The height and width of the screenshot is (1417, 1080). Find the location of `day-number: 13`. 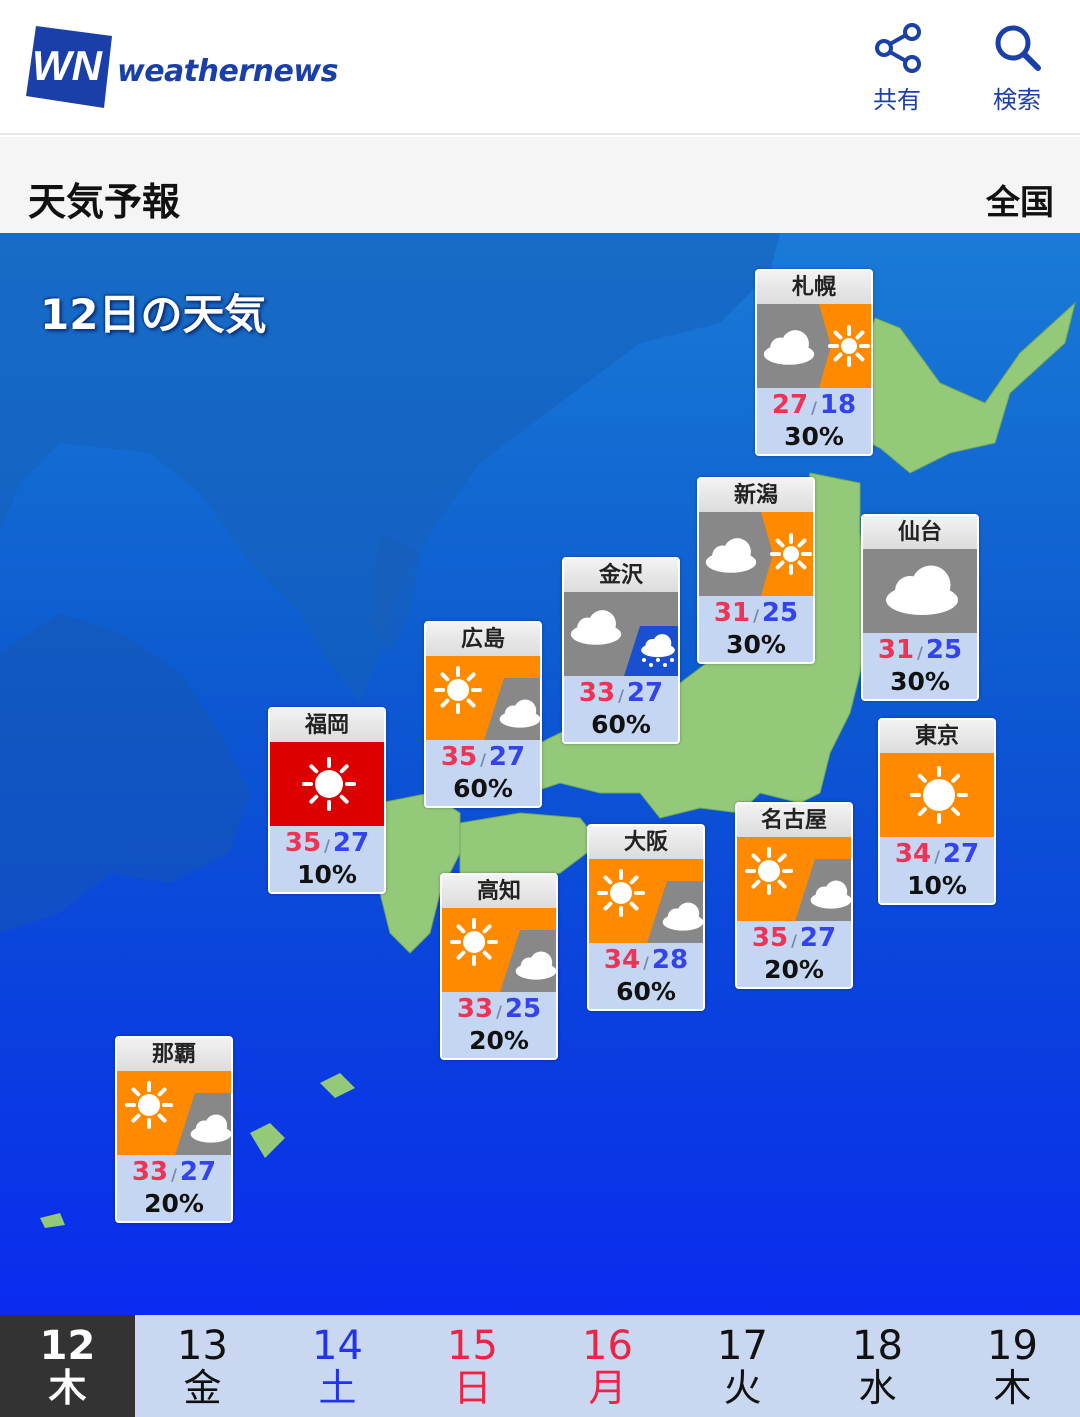

day-number: 13 is located at coordinates (202, 1346).